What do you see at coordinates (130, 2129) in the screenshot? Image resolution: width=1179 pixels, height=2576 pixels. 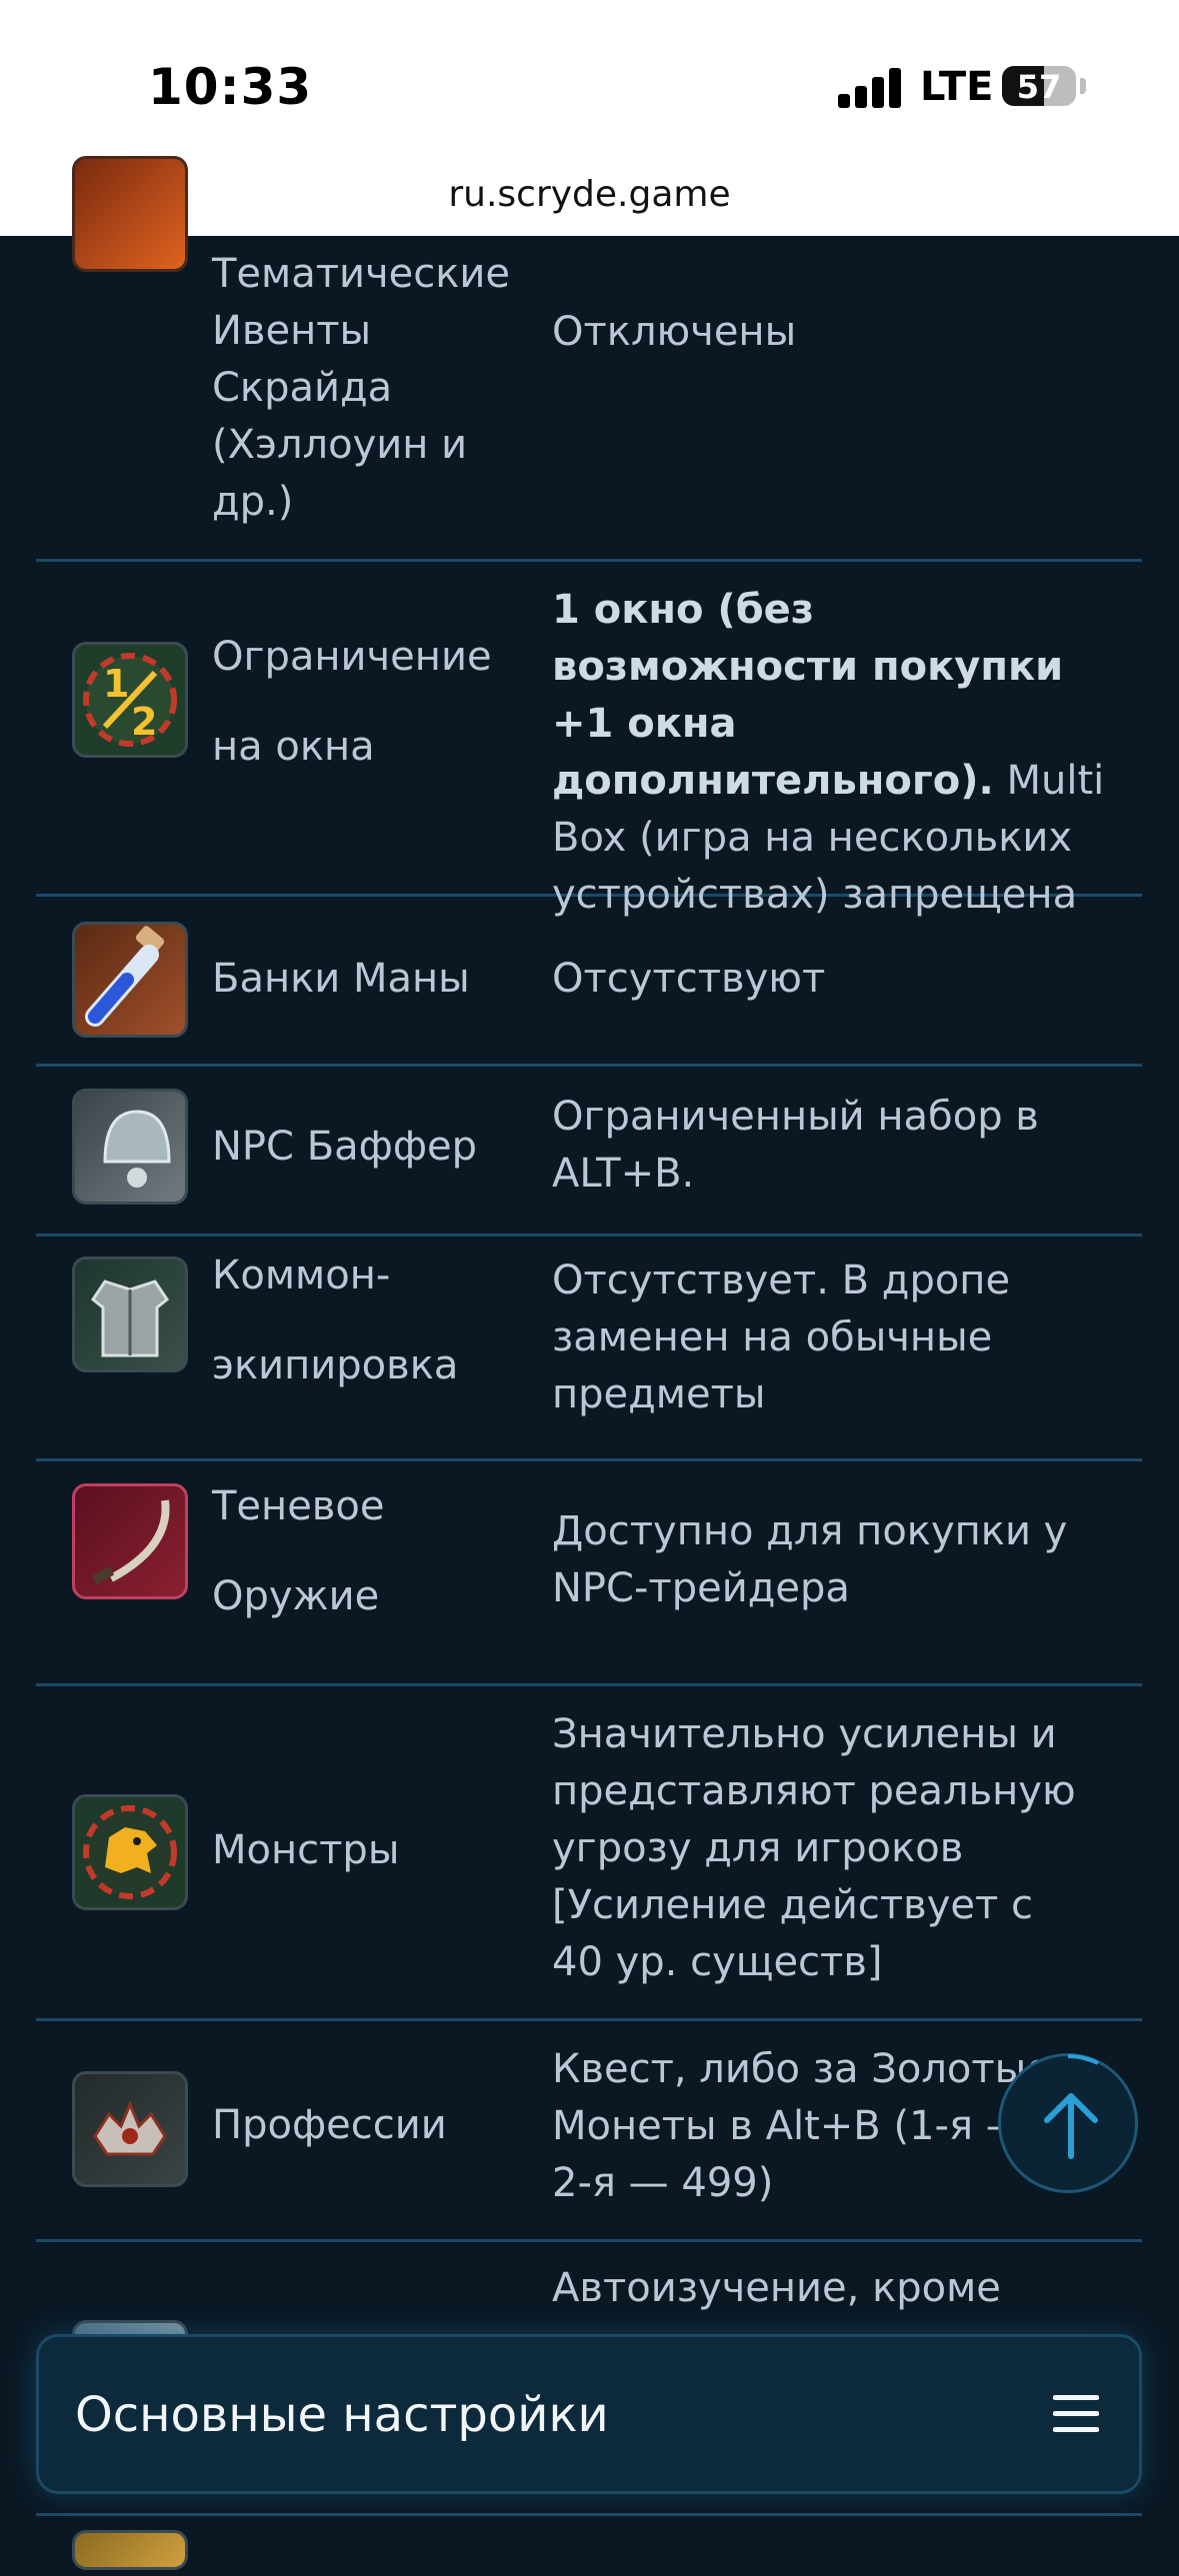 I see `profession-icon` at bounding box center [130, 2129].